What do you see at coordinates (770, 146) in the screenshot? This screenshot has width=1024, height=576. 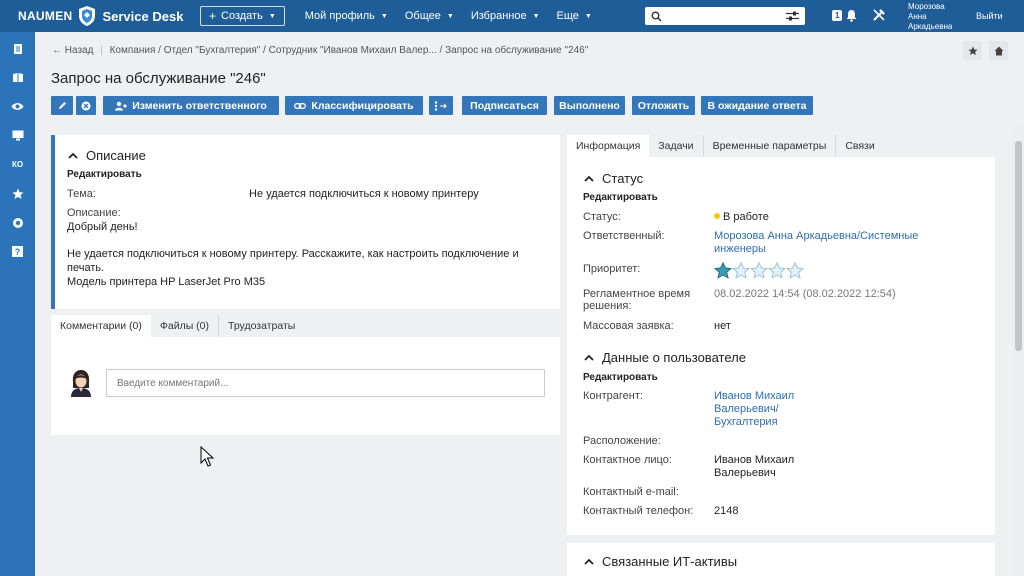 I see `tab-time-parameters: Временные параметры` at bounding box center [770, 146].